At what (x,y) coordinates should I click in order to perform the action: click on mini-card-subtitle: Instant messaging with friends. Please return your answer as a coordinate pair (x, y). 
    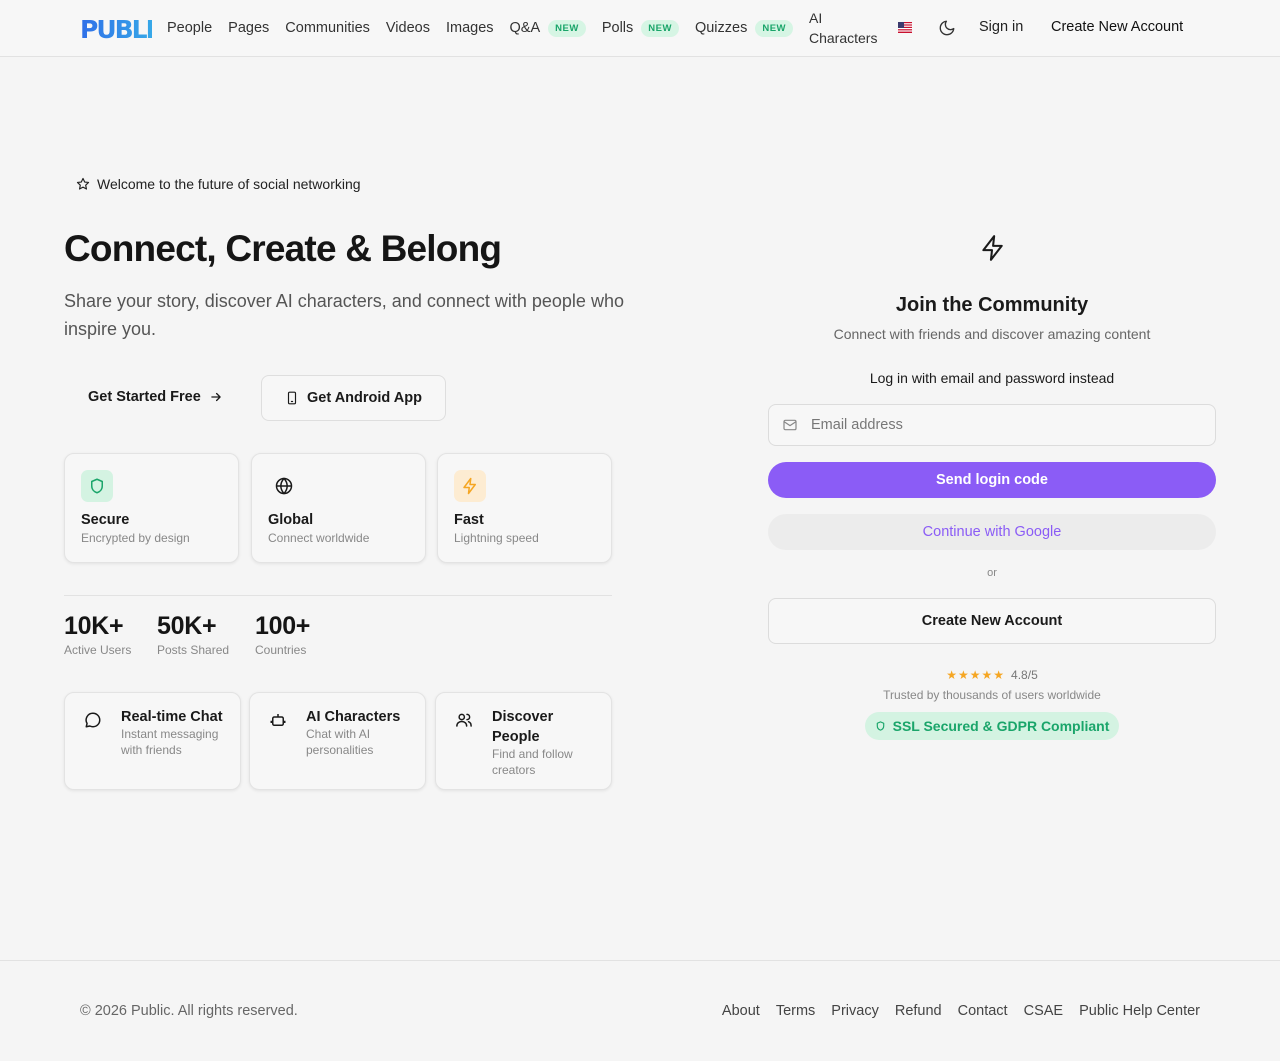
    Looking at the image, I should click on (170, 742).